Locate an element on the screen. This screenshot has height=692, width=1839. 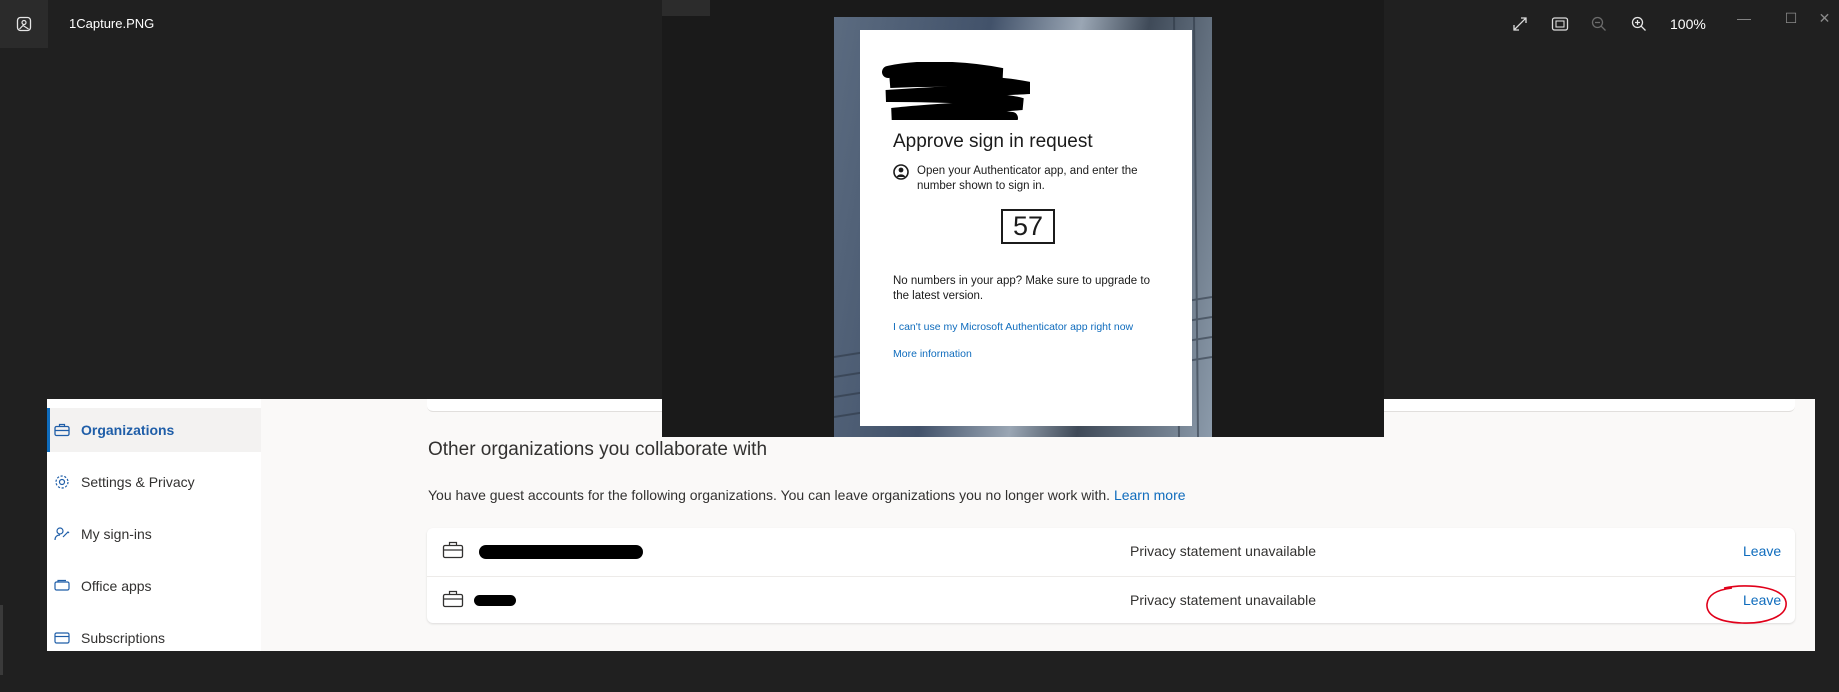
zoom-level: 100% is located at coordinates (1688, 24).